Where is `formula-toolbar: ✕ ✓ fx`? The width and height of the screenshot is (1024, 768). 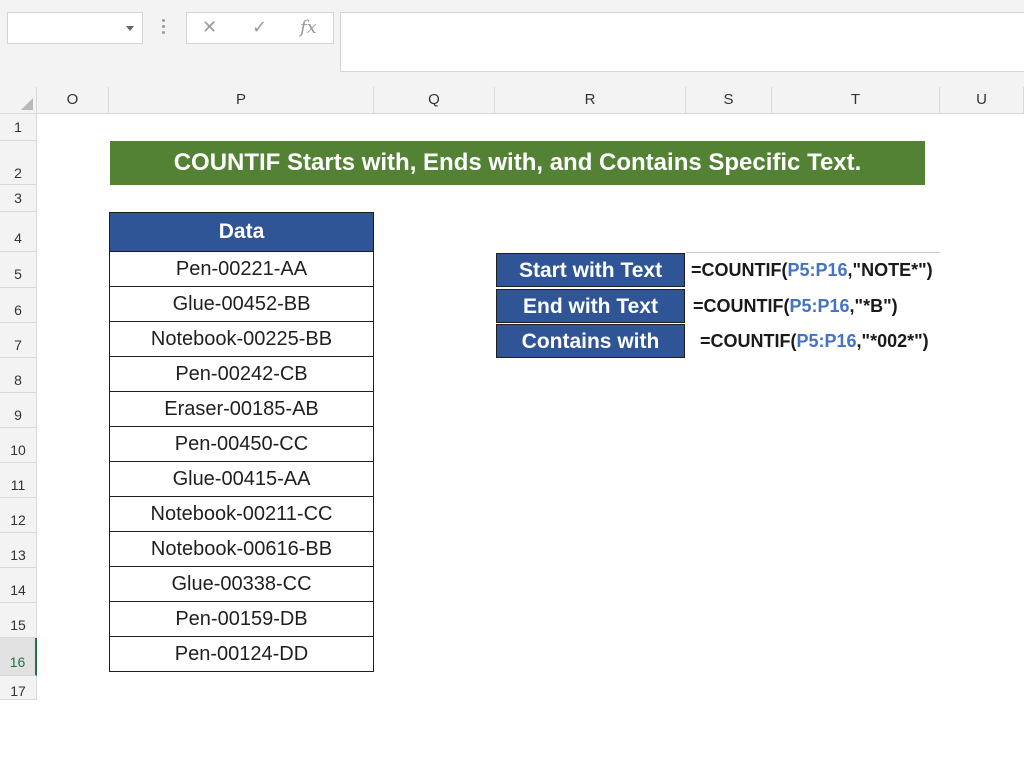
formula-toolbar: ✕ ✓ fx is located at coordinates (512, 43).